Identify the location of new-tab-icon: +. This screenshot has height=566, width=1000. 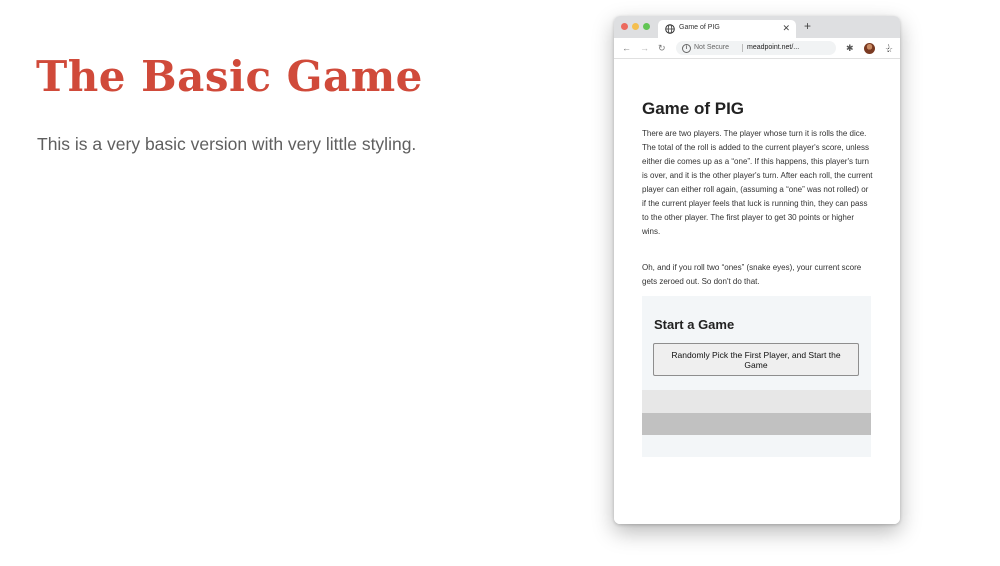
(807, 26).